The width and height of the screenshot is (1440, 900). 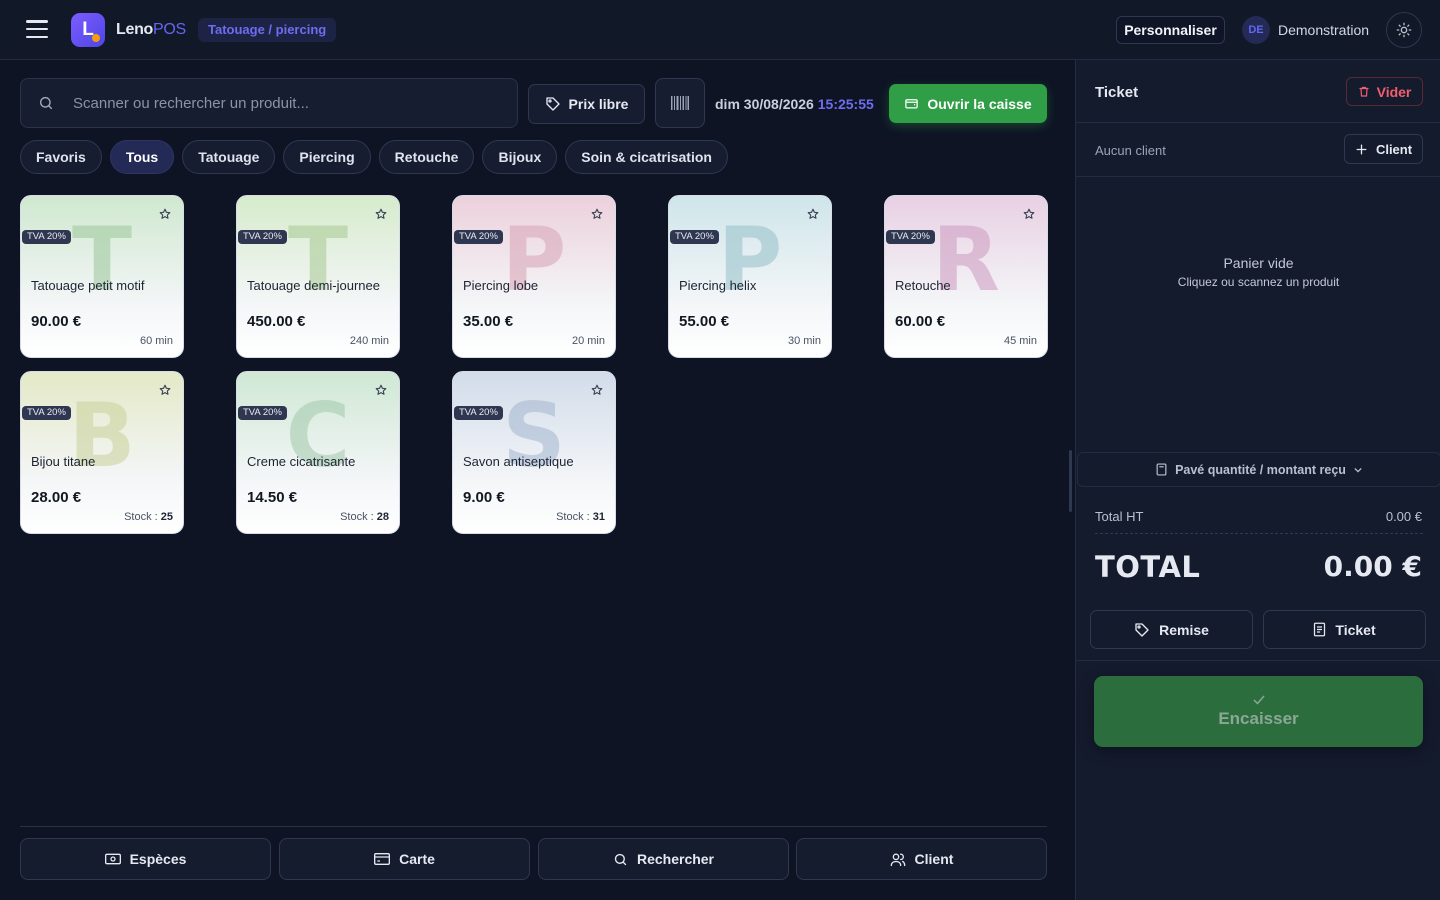 I want to click on clear-ticket-button: Vider, so click(x=1384, y=91).